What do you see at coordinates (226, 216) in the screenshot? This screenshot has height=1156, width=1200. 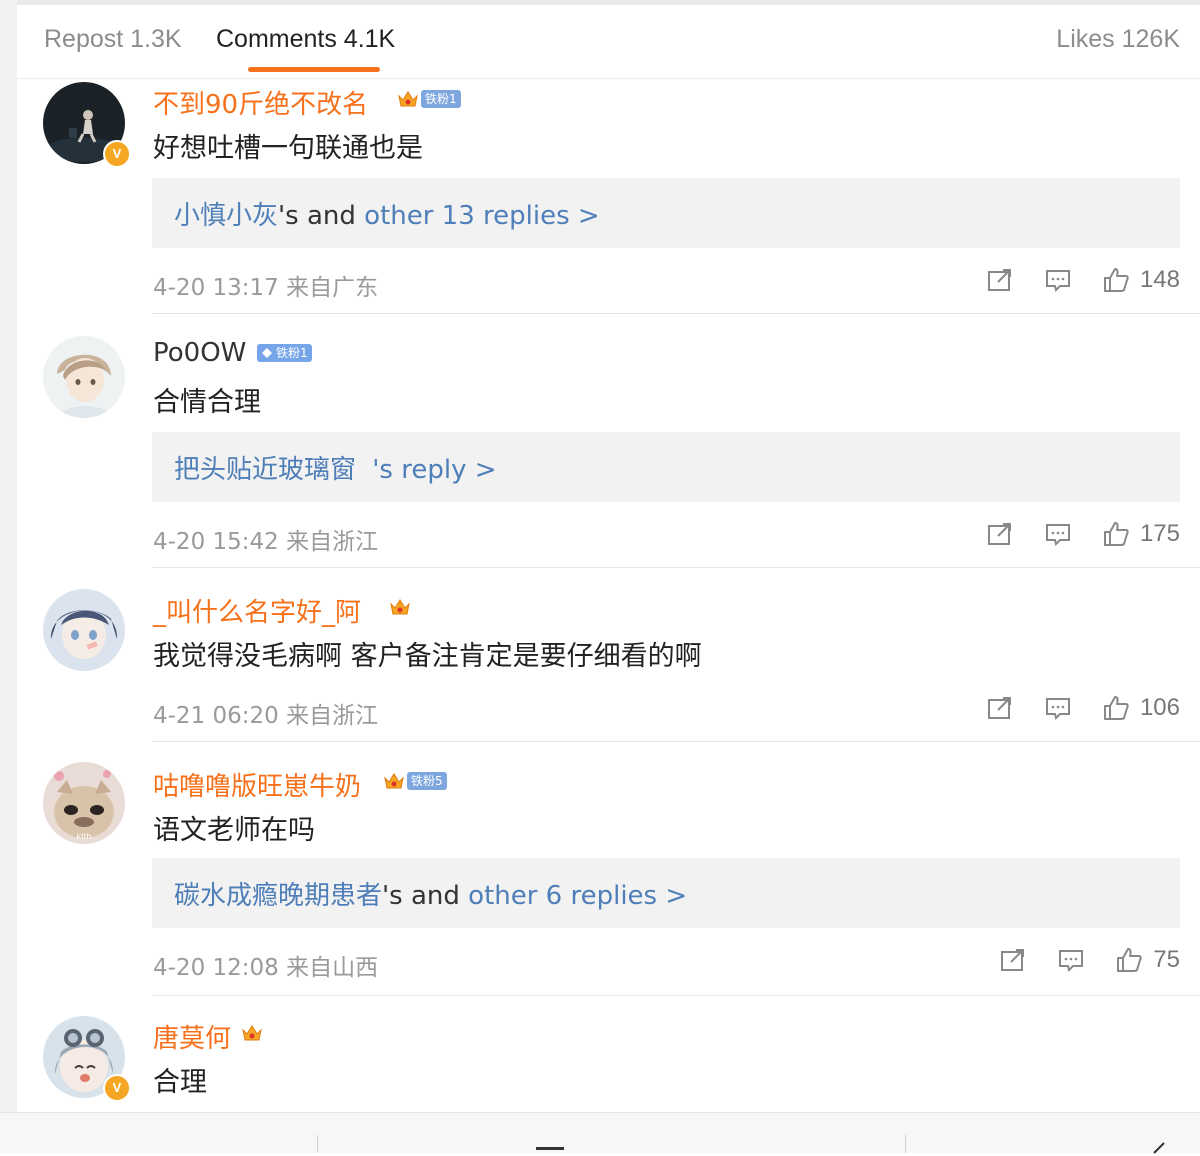 I see `reply-user: 小慎小灰` at bounding box center [226, 216].